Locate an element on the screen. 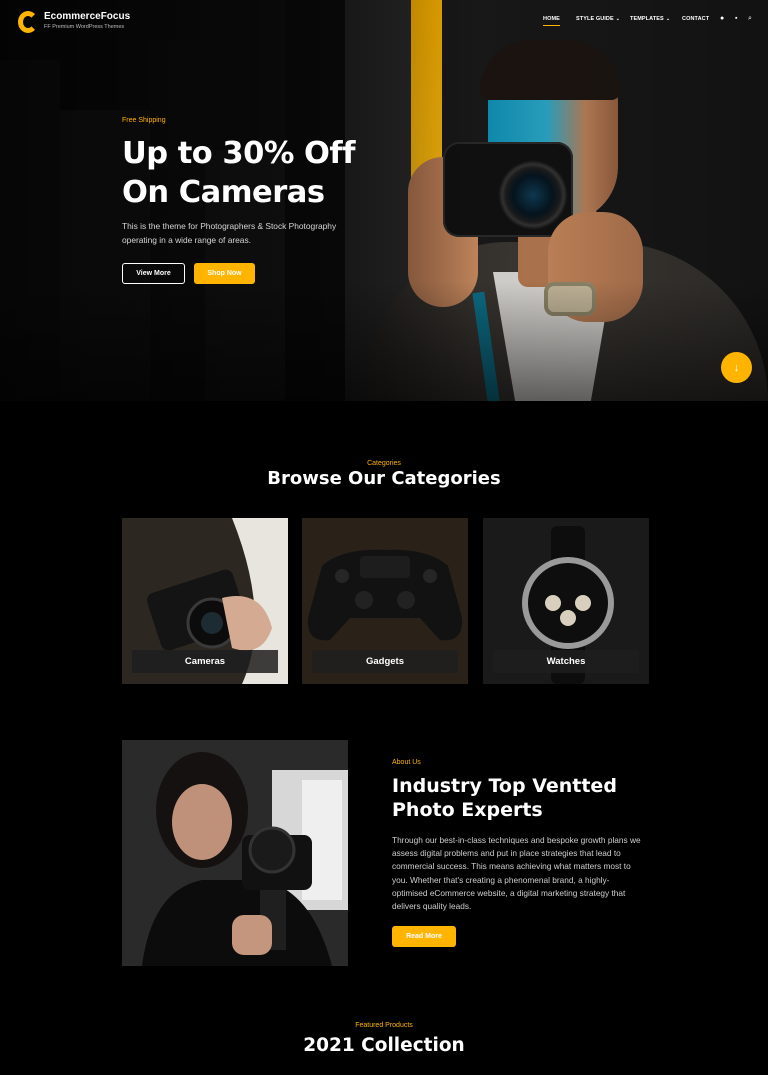 Image resolution: width=768 pixels, height=1075 pixels. brand-tagline: FF Premium WordPress Themes is located at coordinates (84, 27).